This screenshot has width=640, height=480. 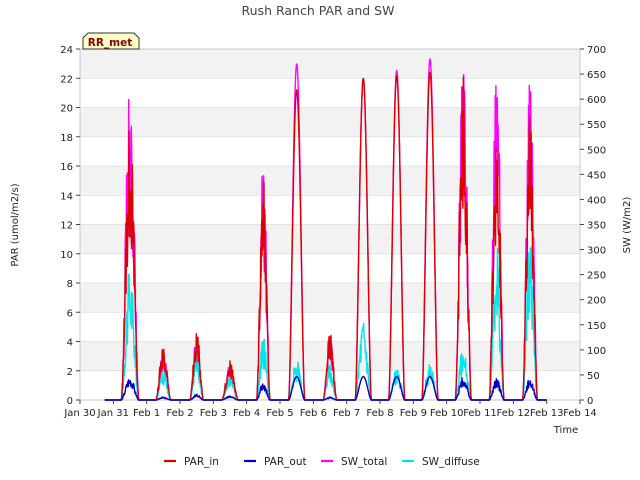 What do you see at coordinates (596, 175) in the screenshot?
I see `right-tick-label: 450` at bounding box center [596, 175].